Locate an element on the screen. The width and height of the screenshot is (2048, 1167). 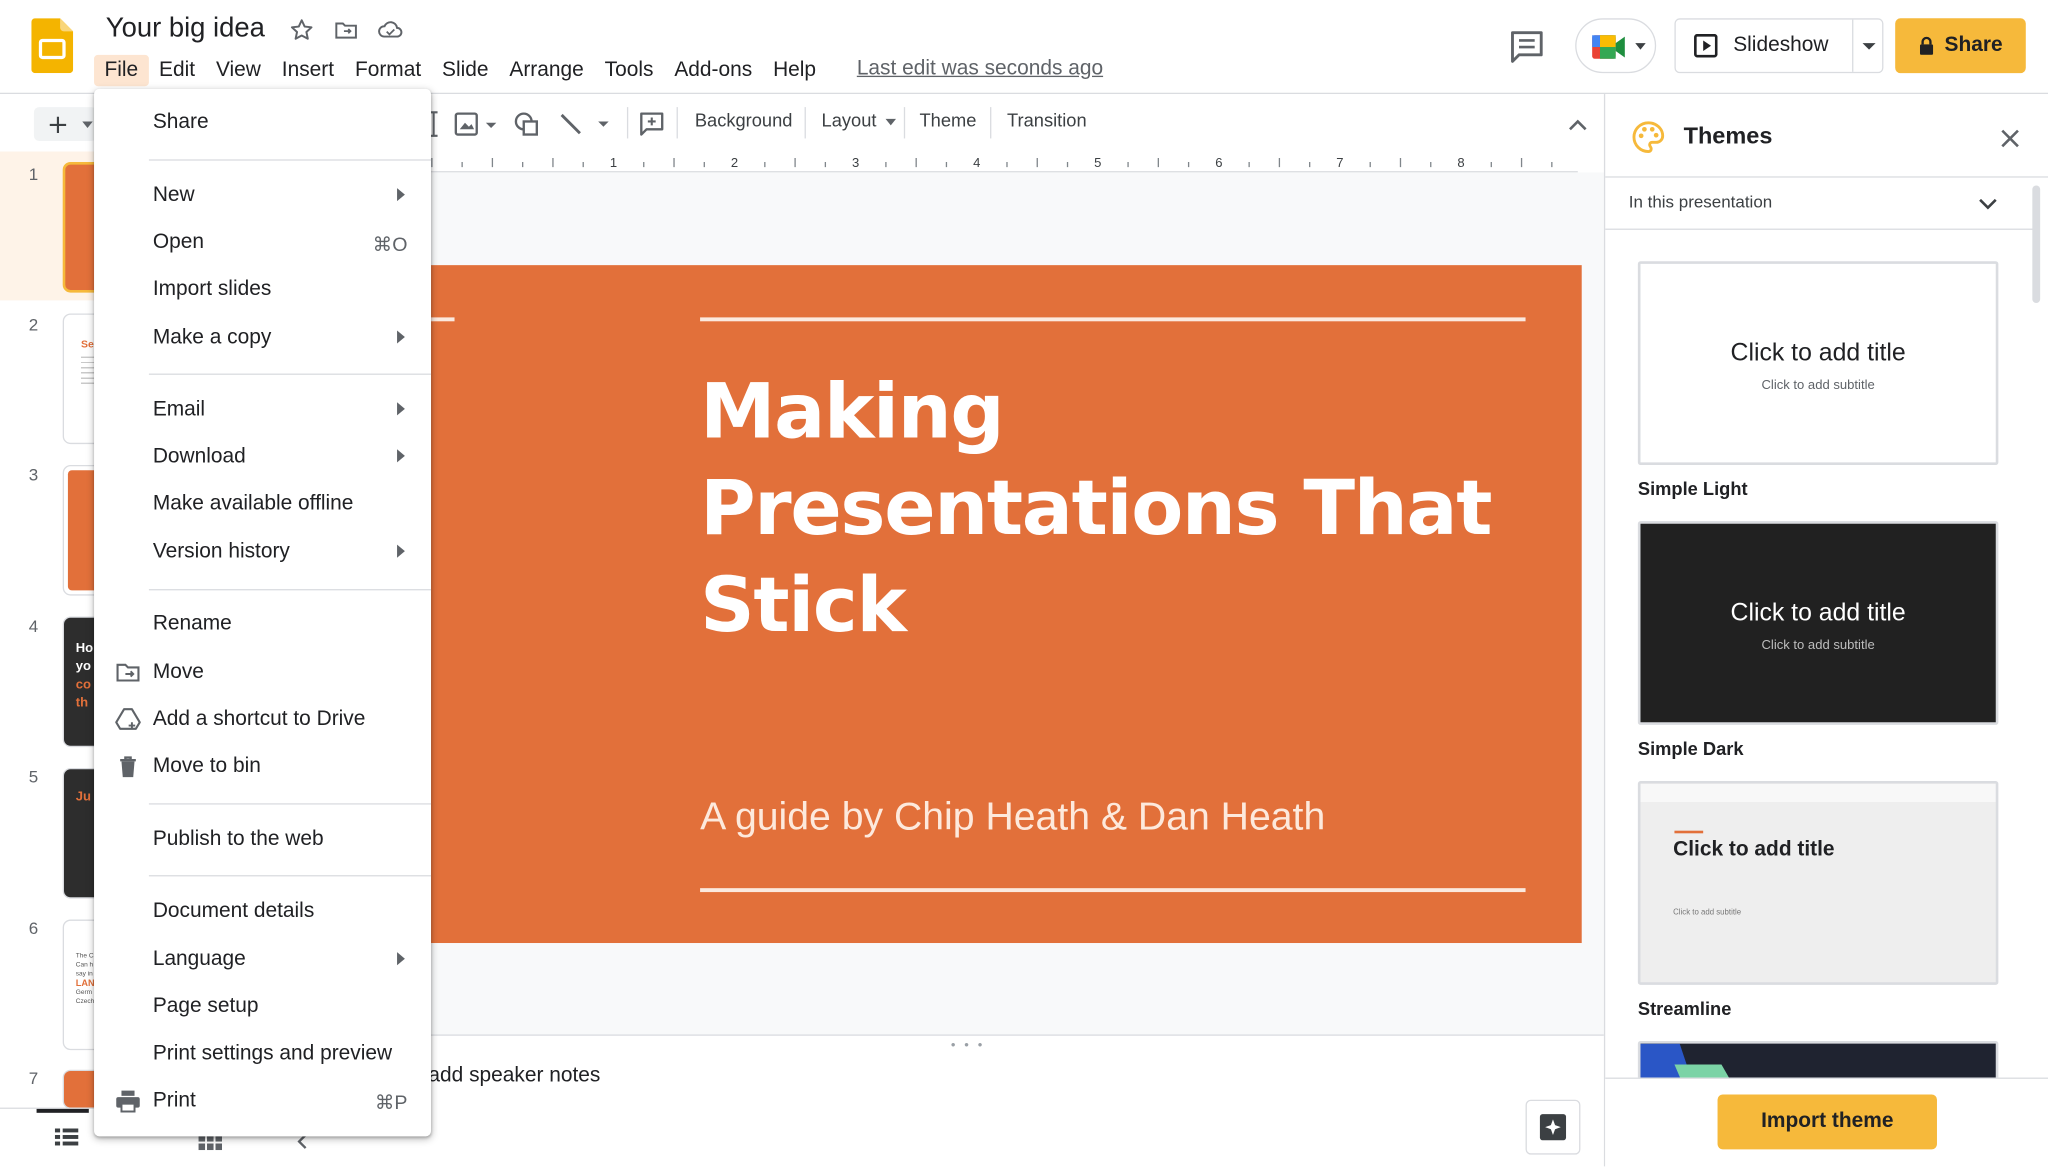
menu-item-document-details: Document details is located at coordinates (262, 911).